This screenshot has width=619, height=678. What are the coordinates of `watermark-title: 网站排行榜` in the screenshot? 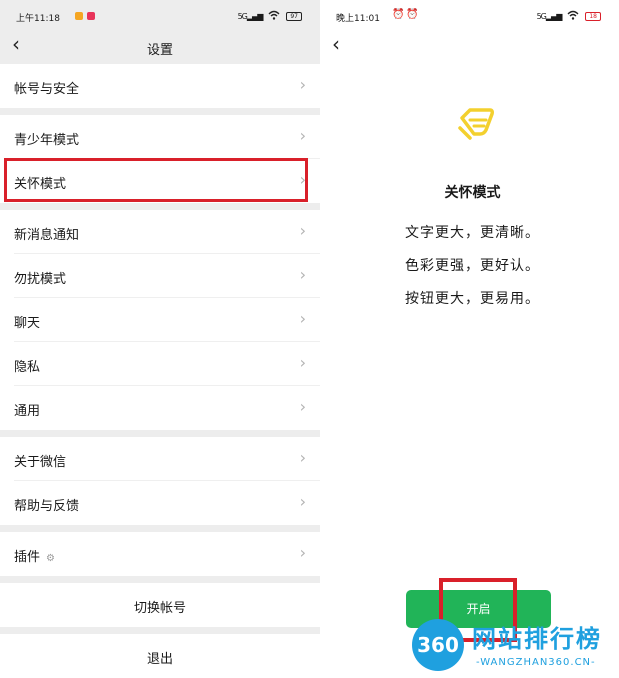 It's located at (537, 639).